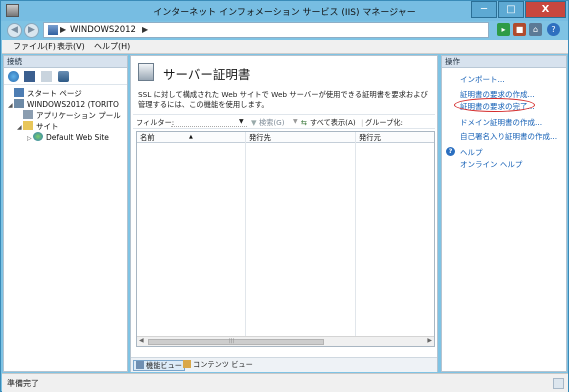 This screenshot has width=569, height=392. I want to click on tree-item-server: ◢ WINDOWS2012 (TORITO, so click(63, 104).